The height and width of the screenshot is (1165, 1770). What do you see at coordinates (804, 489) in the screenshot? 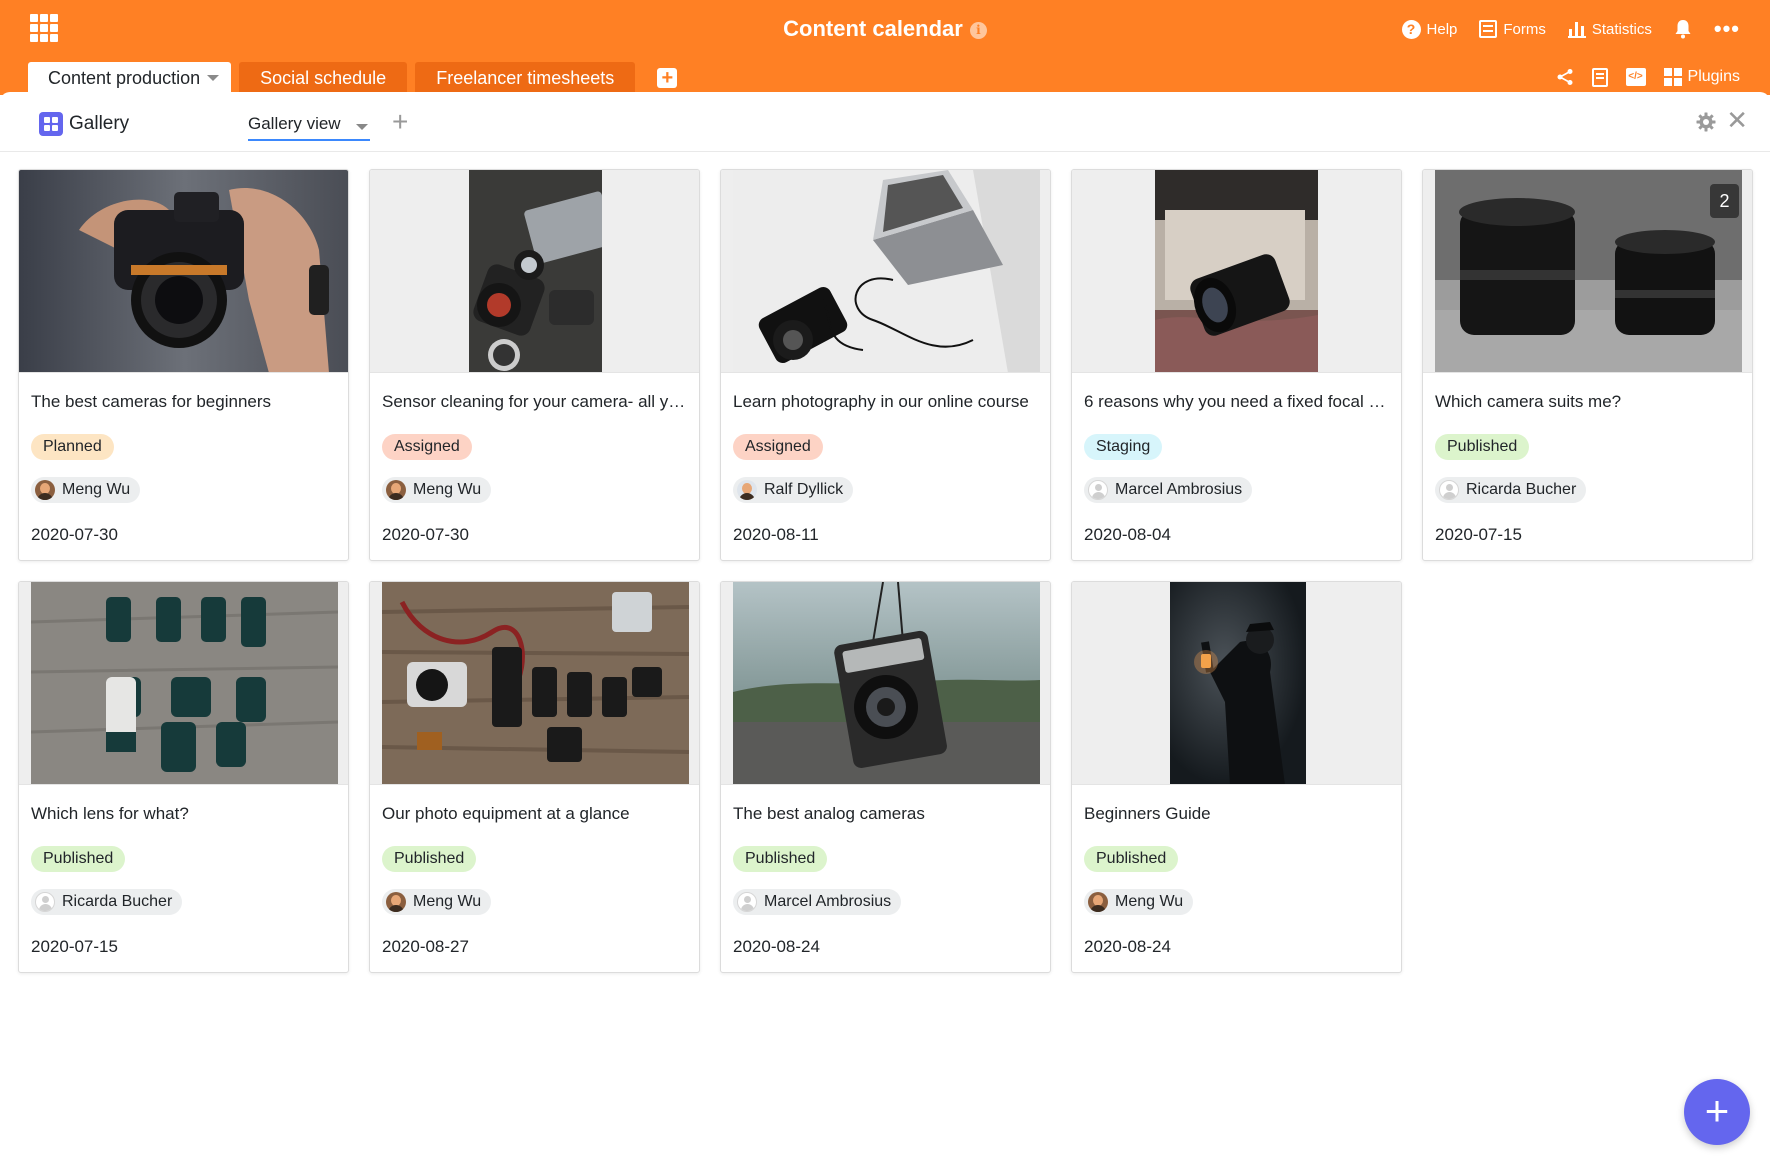
I see `person-name: Ralf Dyllick` at bounding box center [804, 489].